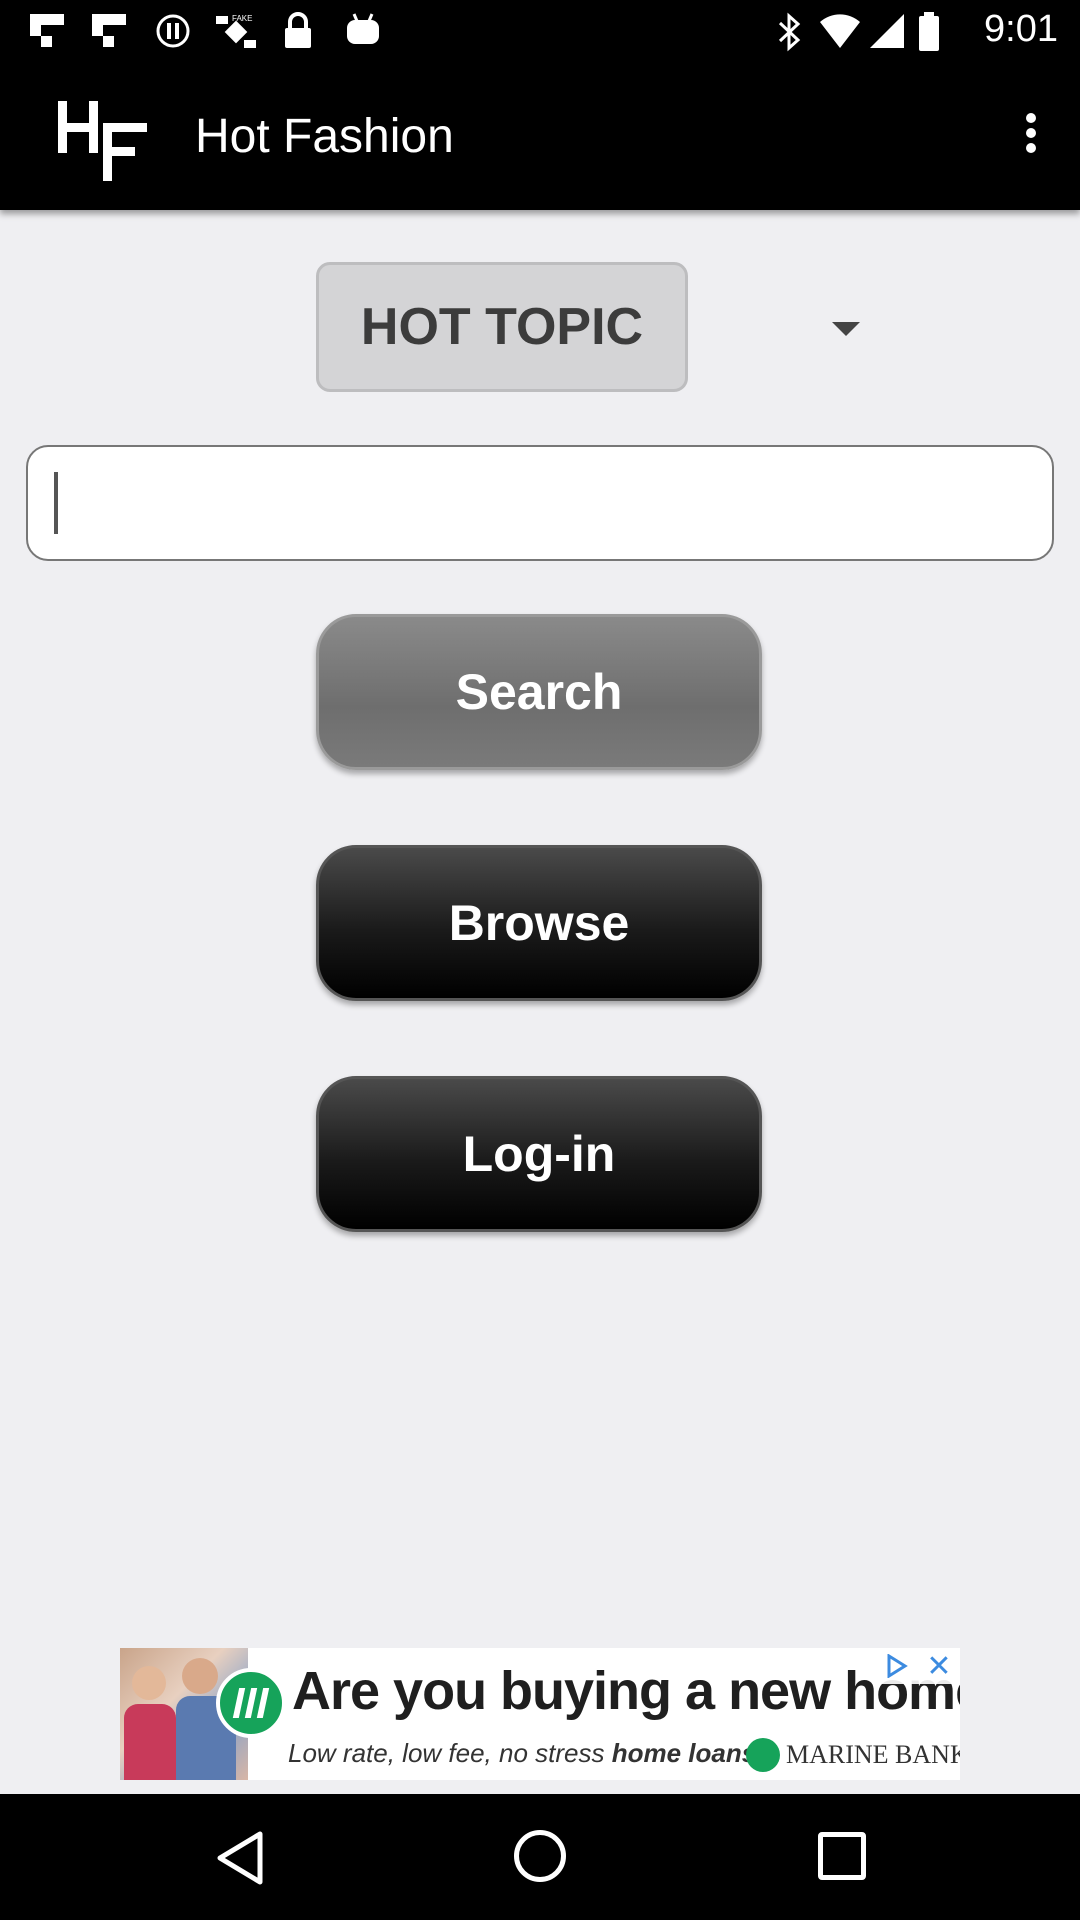 This screenshot has width=1080, height=1920. What do you see at coordinates (236, 31) in the screenshot?
I see `satellite-icon: FAKE` at bounding box center [236, 31].